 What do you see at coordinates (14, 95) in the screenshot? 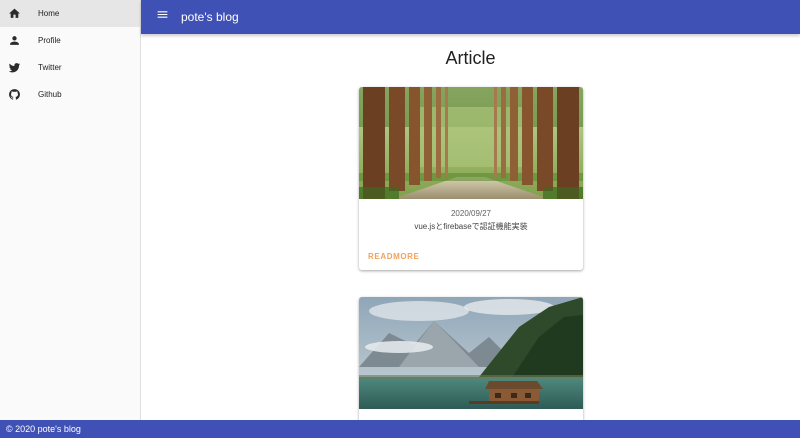
I see `github-icon` at bounding box center [14, 95].